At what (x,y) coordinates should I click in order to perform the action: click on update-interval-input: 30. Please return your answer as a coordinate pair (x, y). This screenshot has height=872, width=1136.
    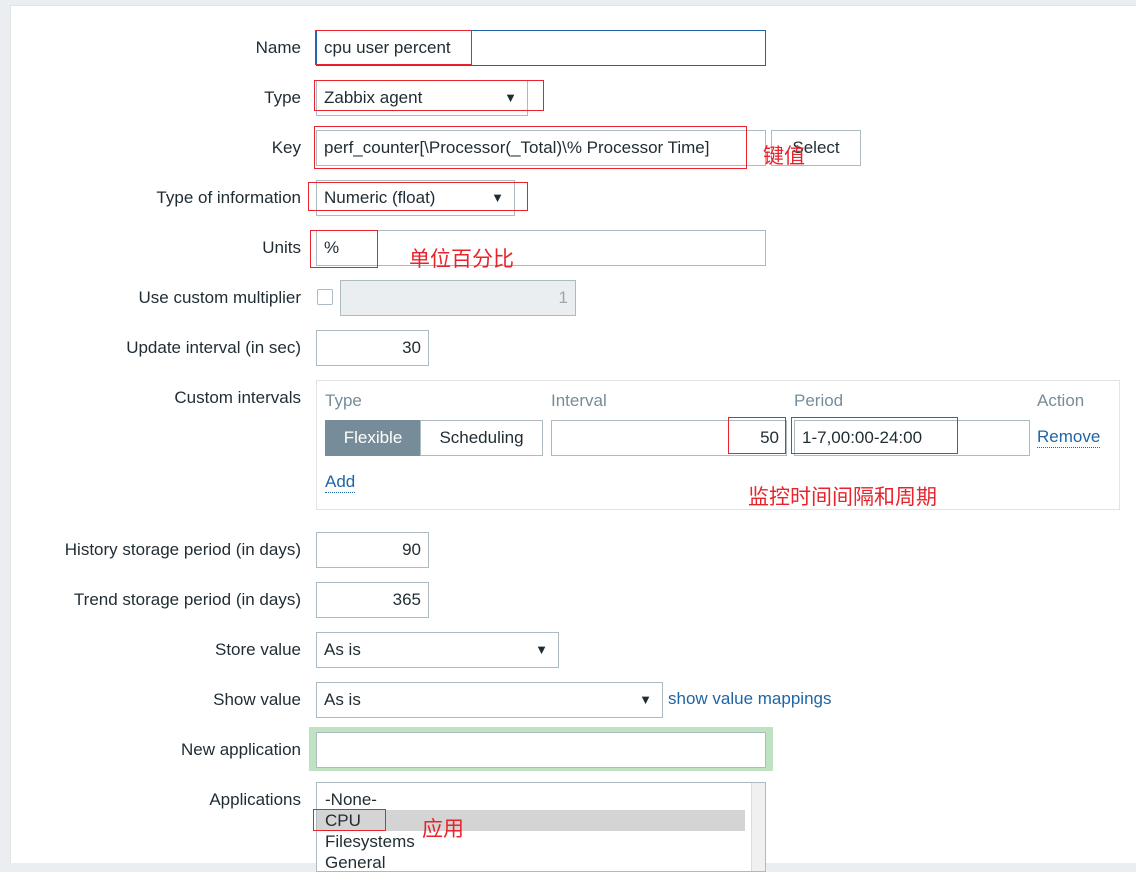
    Looking at the image, I should click on (372, 348).